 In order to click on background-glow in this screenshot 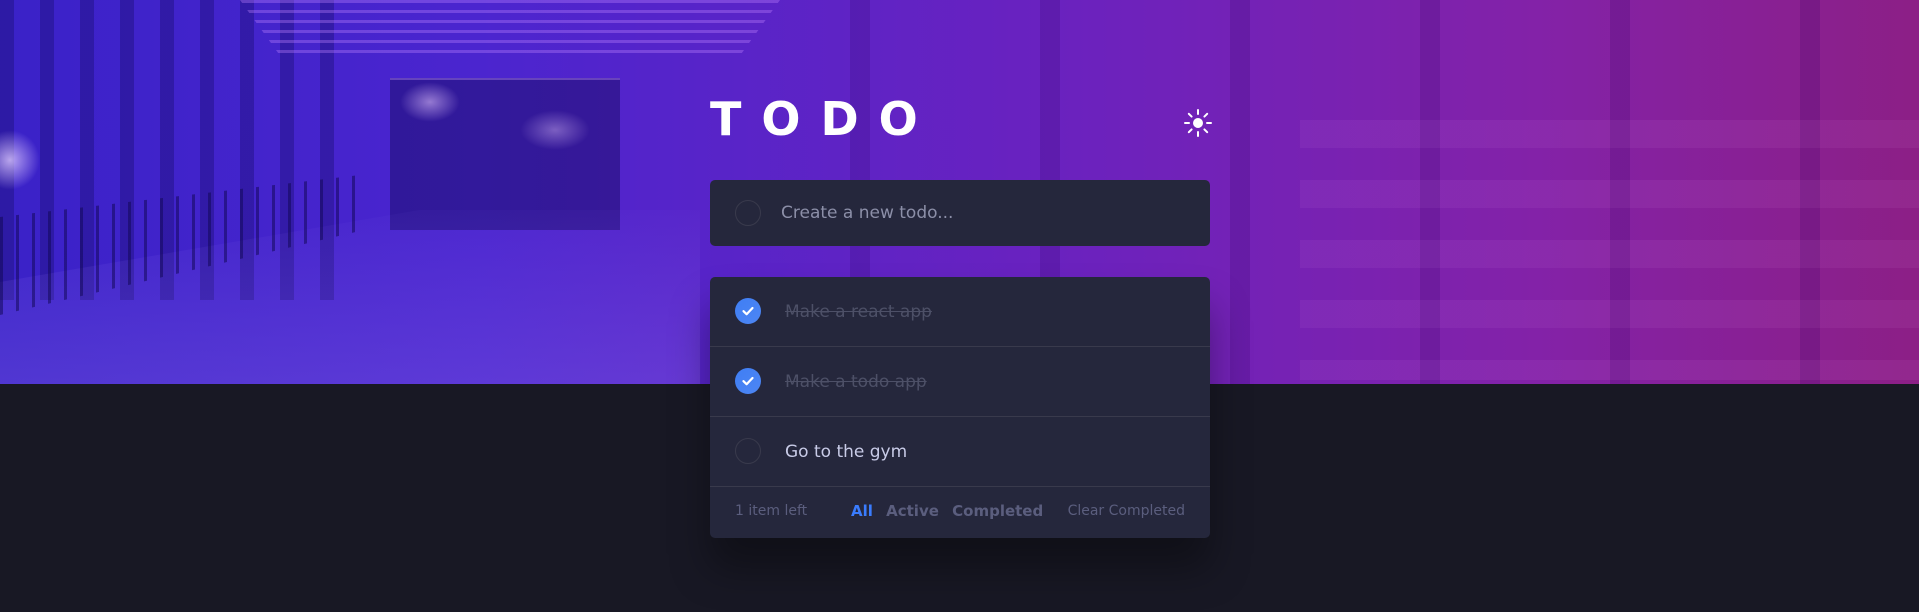, I will do `click(20, 160)`.